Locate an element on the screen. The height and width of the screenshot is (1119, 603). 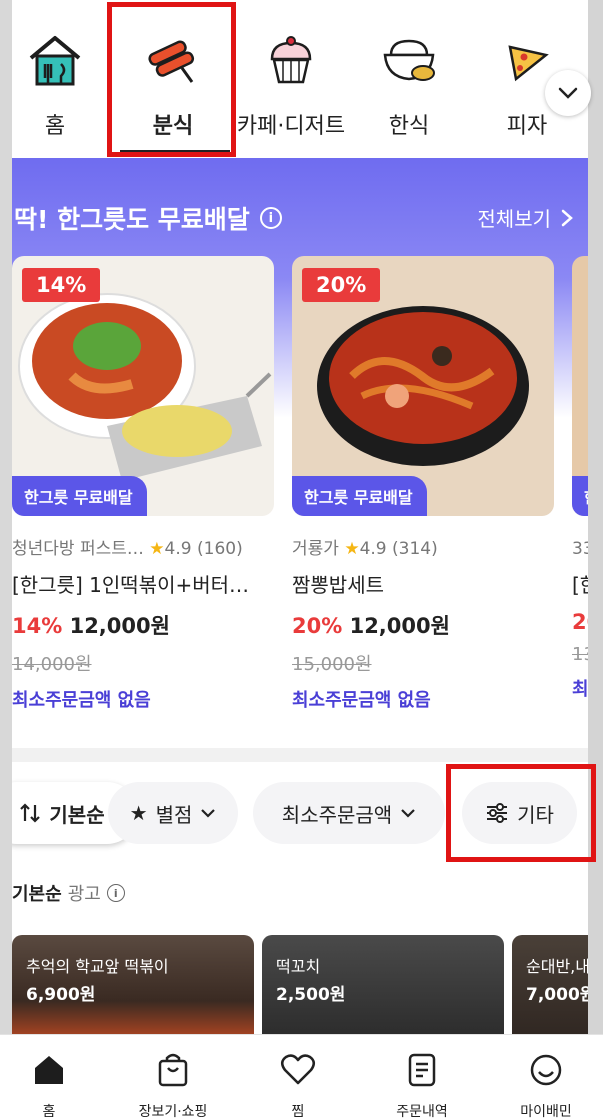
receipt-icon is located at coordinates (422, 1070).